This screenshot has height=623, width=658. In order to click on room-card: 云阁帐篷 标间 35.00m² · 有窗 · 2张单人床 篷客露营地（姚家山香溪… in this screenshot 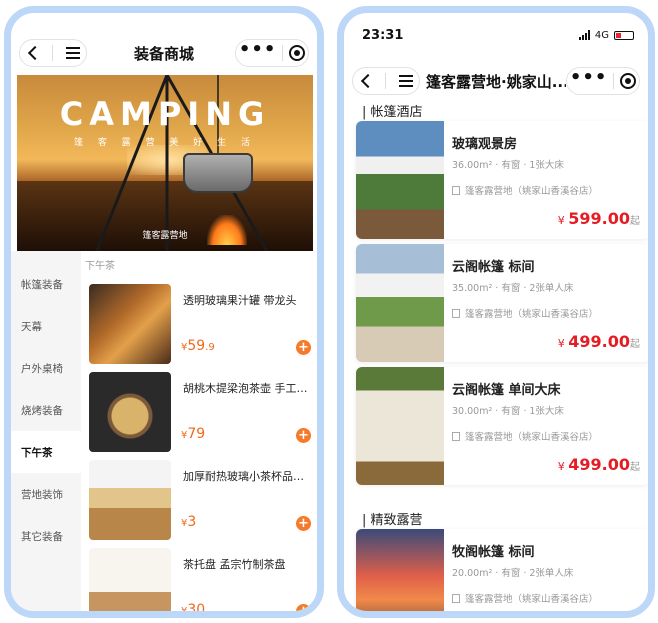, I will do `click(502, 303)`.